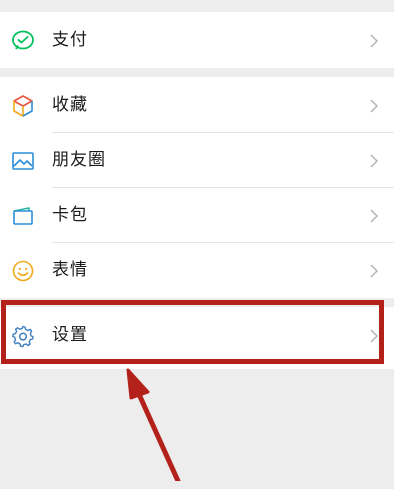 Image resolution: width=394 pixels, height=489 pixels. I want to click on menu-item-moments: 朋友圈, so click(197, 160).